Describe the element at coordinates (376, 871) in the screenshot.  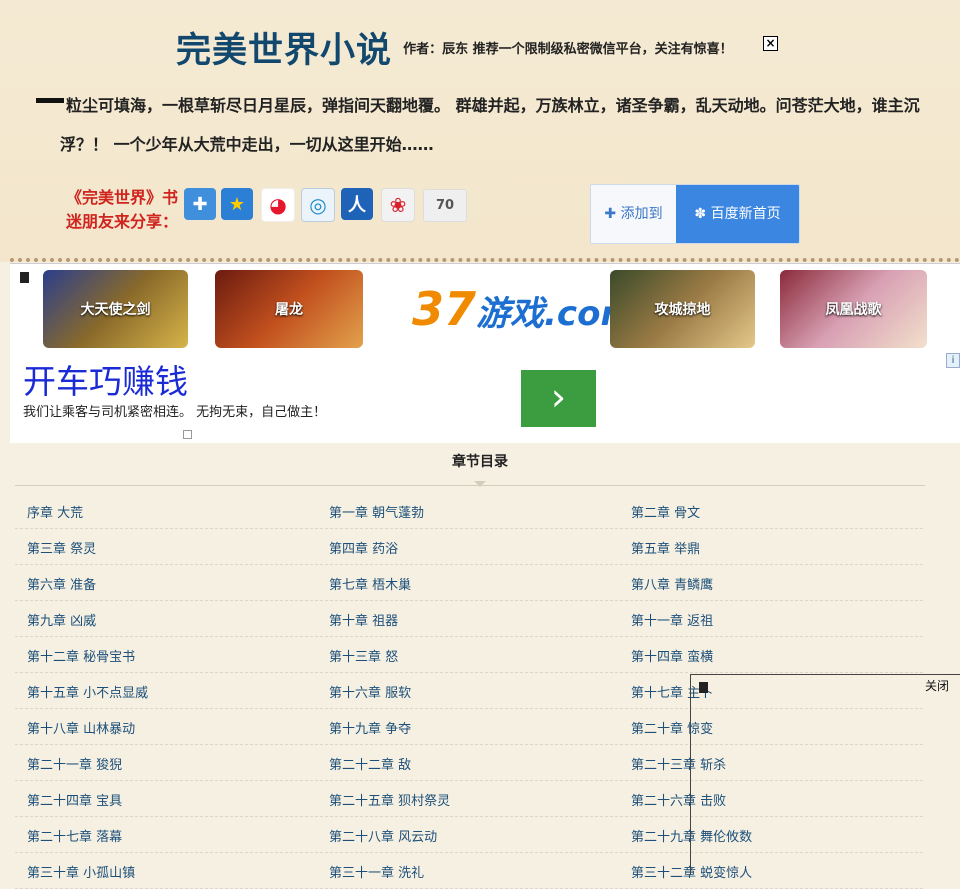
I see `chapter-link: 第三十一章 洗礼` at that location.